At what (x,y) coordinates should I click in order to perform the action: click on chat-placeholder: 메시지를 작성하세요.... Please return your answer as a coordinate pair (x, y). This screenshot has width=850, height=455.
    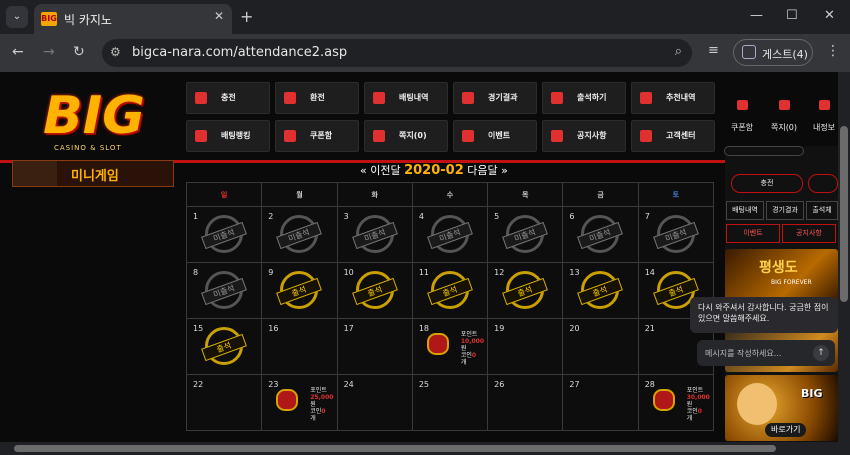
    Looking at the image, I should click on (743, 353).